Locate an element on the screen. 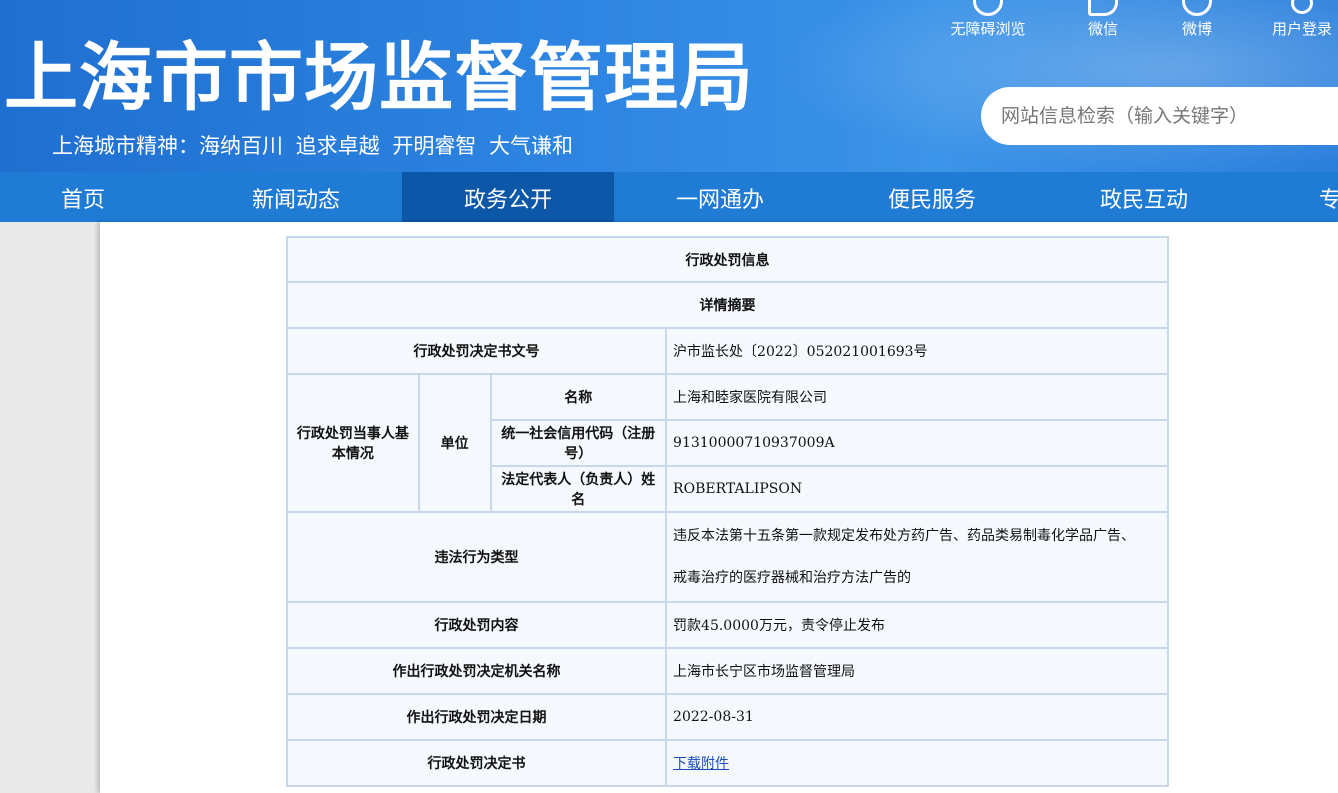 This screenshot has height=793, width=1338. download-attachment-link: 下载附件 is located at coordinates (701, 764).